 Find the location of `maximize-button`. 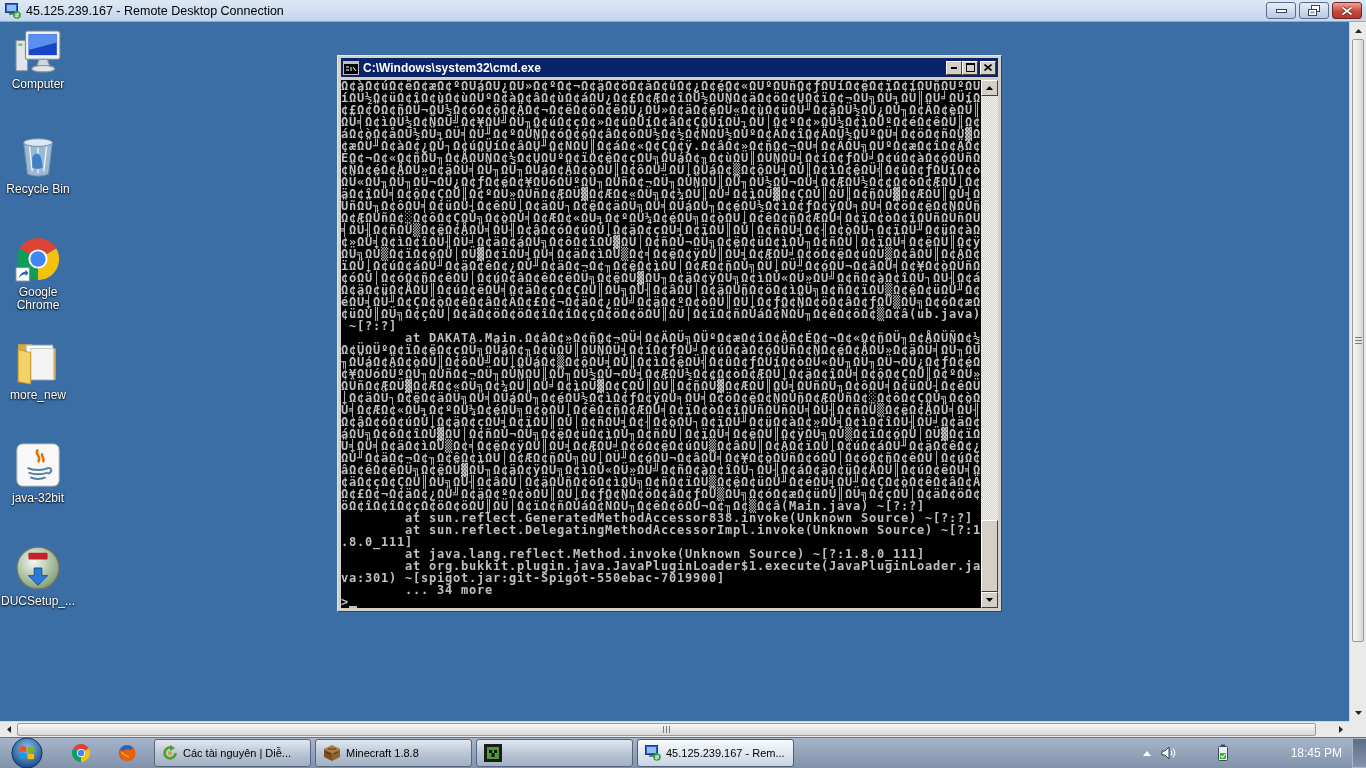

maximize-button is located at coordinates (970, 67).